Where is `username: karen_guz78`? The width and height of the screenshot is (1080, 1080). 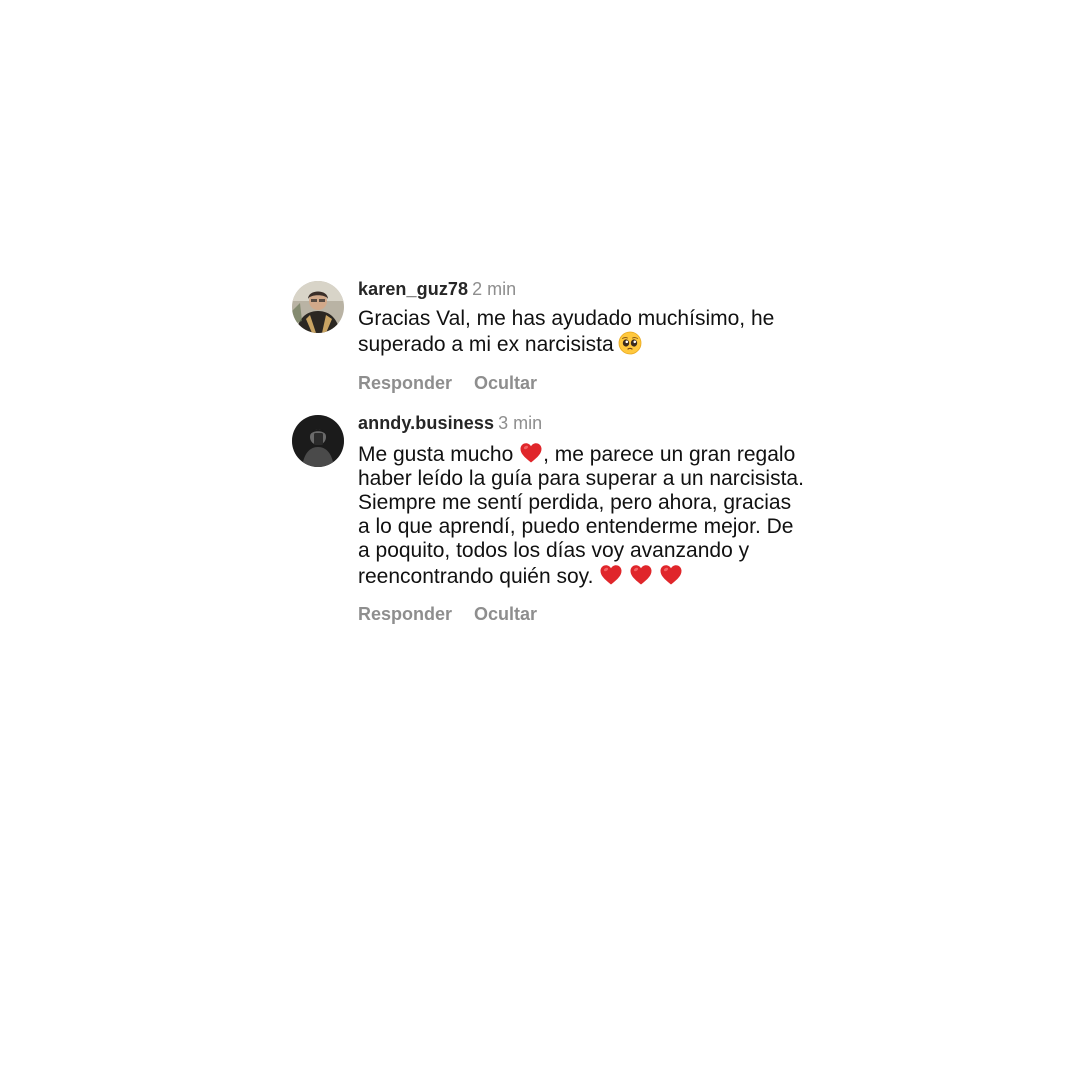 username: karen_guz78 is located at coordinates (413, 289).